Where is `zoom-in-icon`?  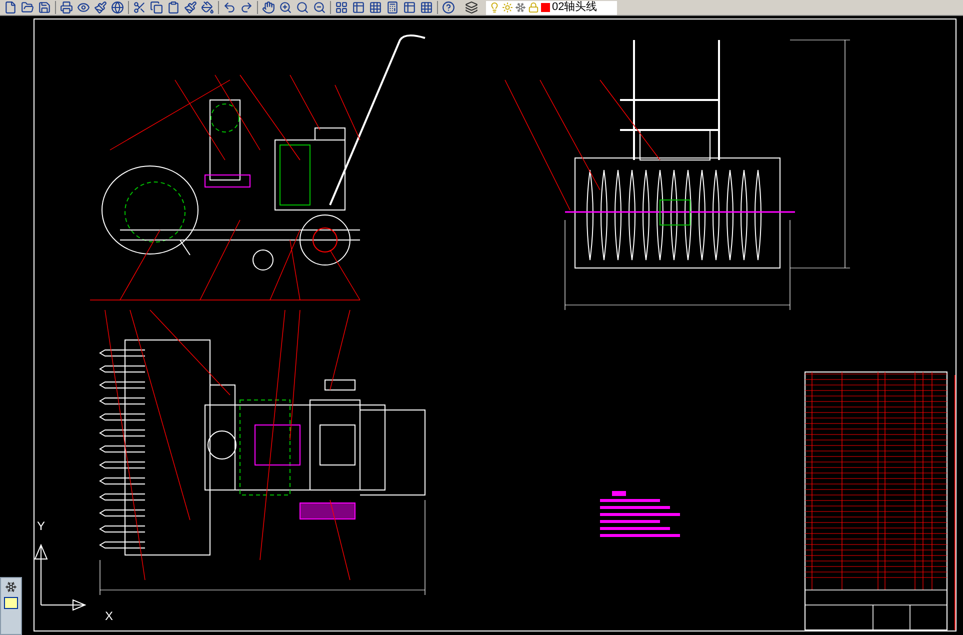 zoom-in-icon is located at coordinates (285, 7).